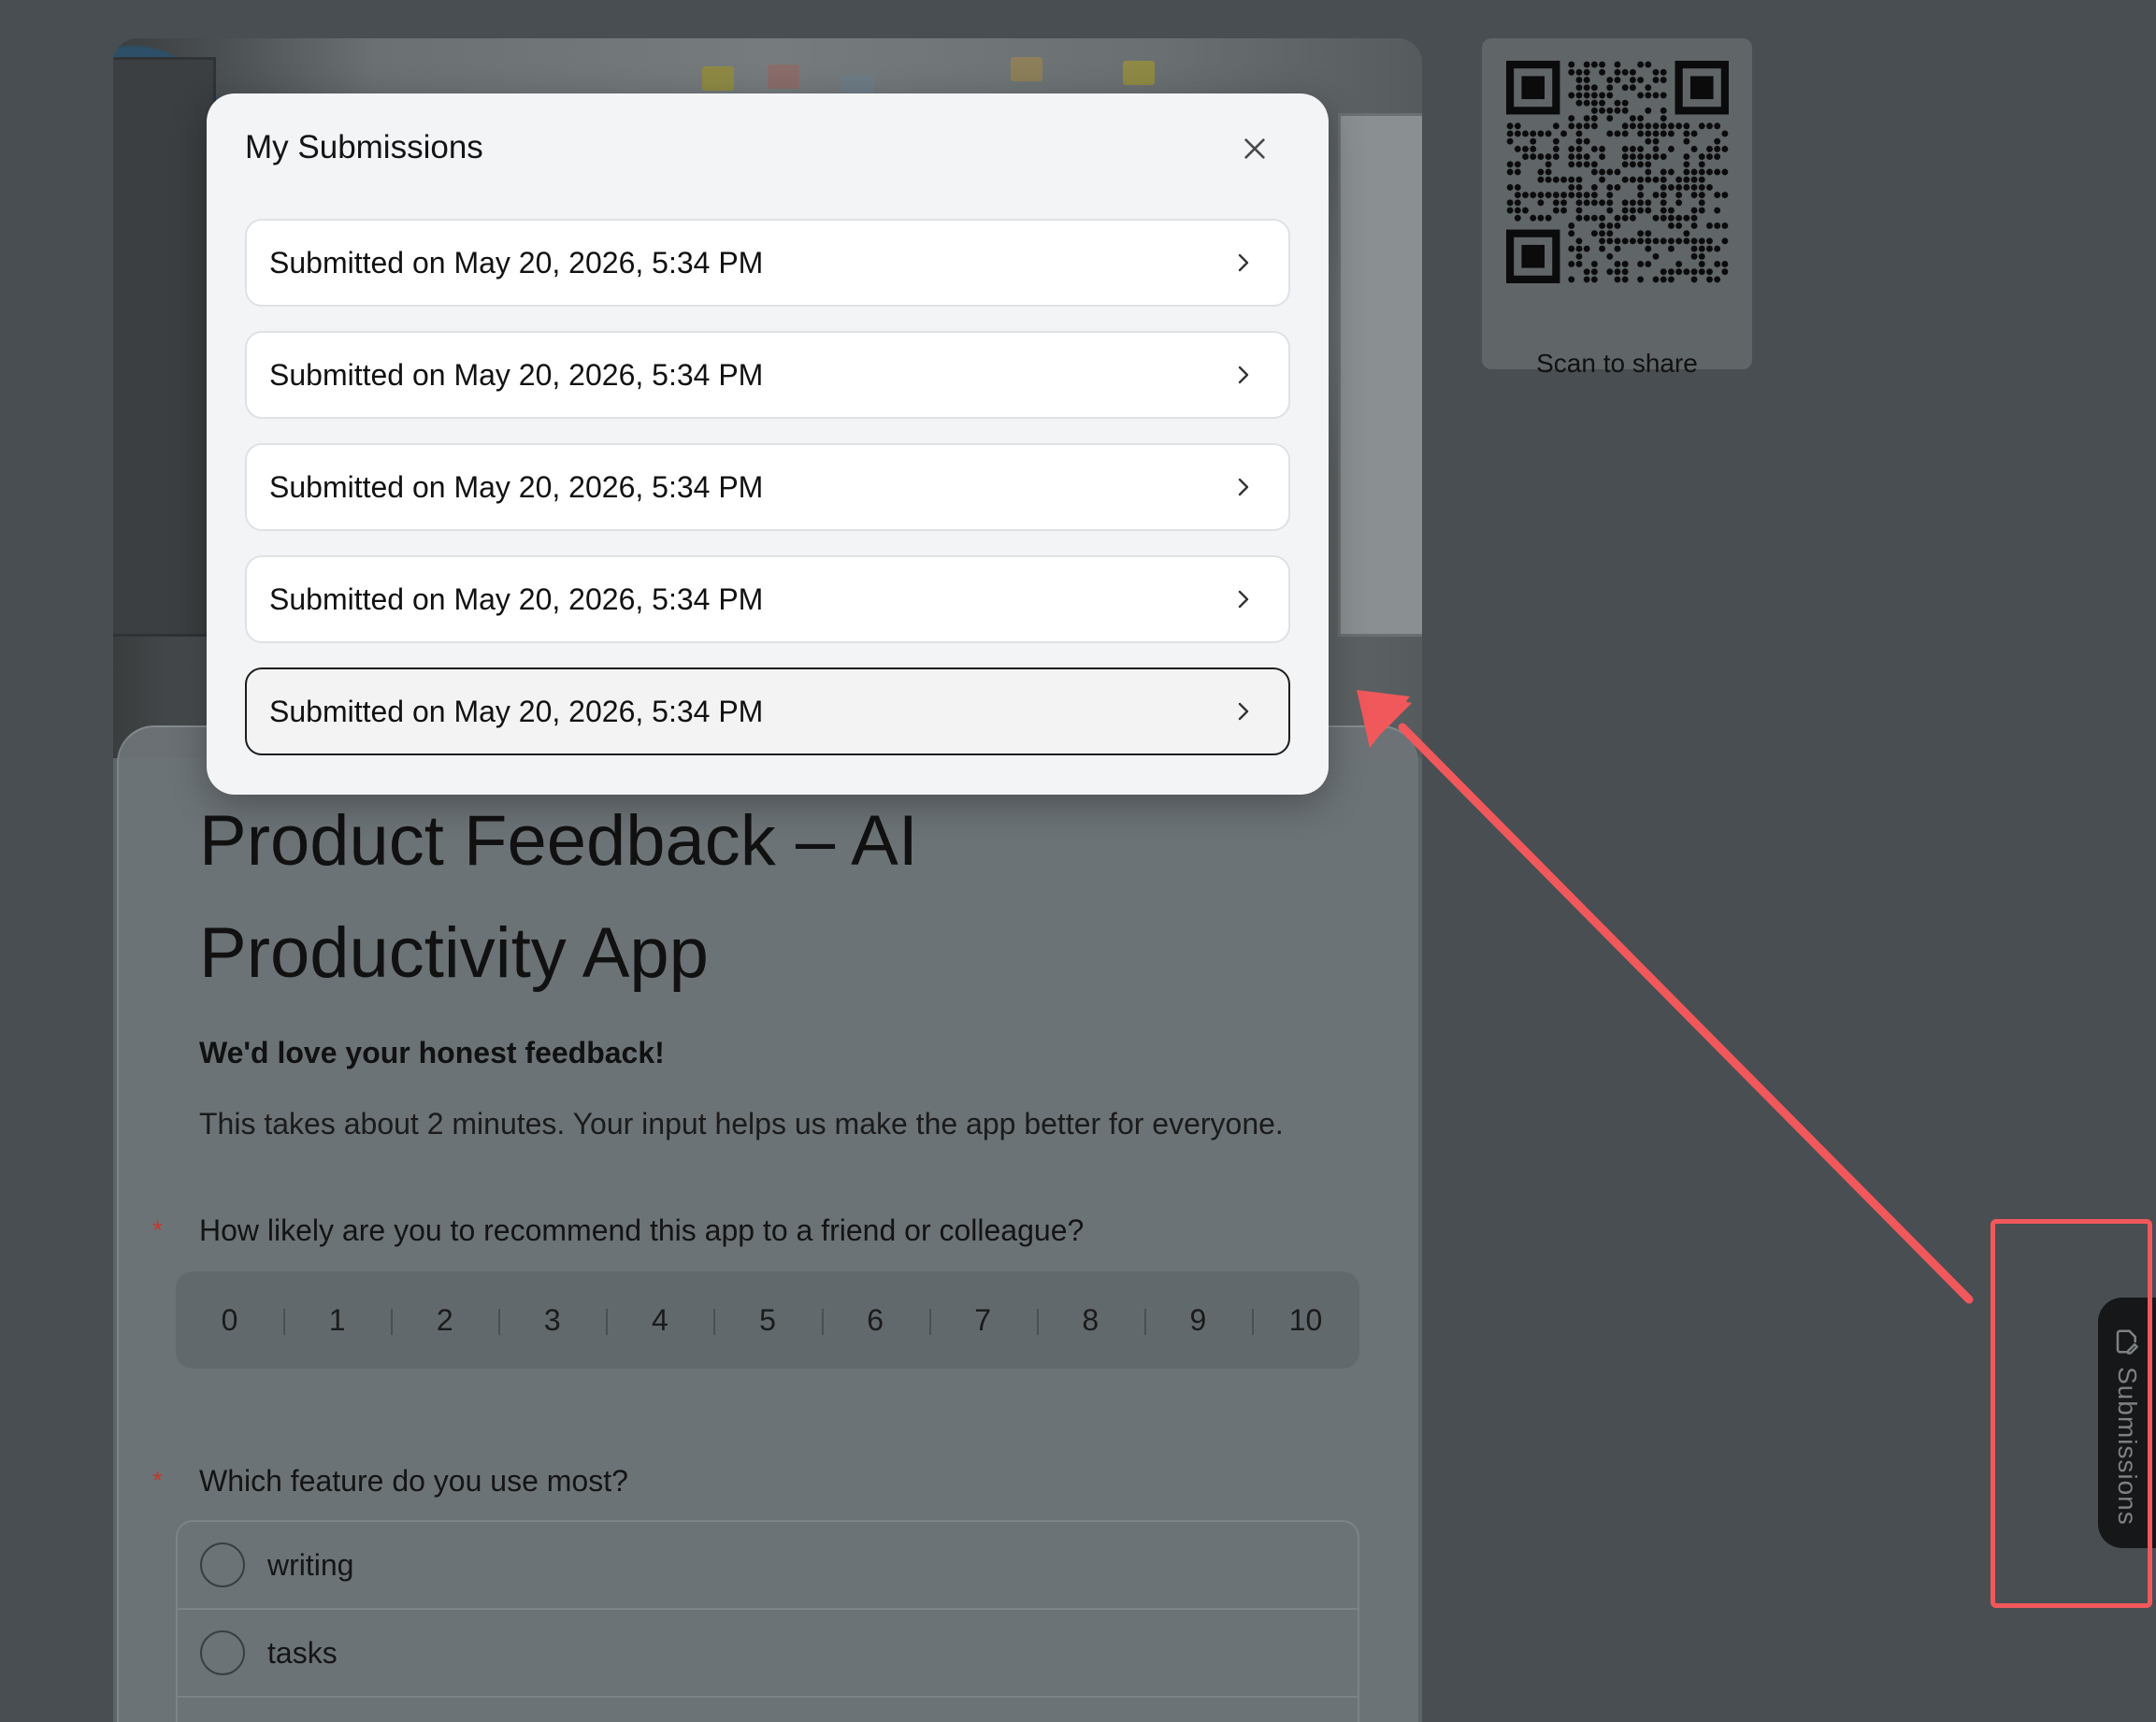  What do you see at coordinates (767, 711) in the screenshot?
I see `submission-item-active: Submitted on May 20, 2026, 5:34 PM` at bounding box center [767, 711].